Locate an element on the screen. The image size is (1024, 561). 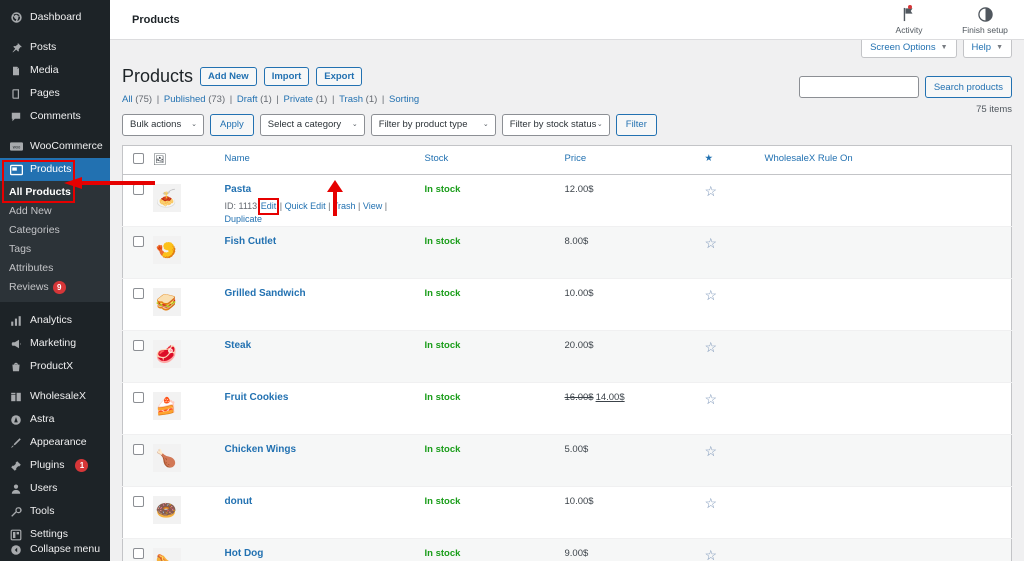
name-header: Name is located at coordinates (324, 160).